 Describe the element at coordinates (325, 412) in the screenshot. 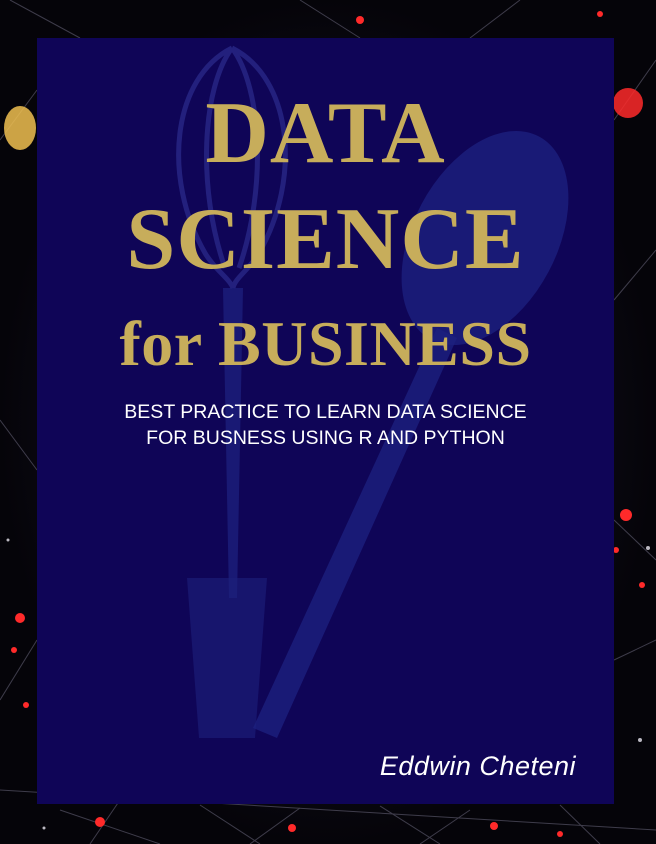

I see `subtitle-line-1: BEST PRACTICE TO LEARN DATA SCIENCE` at that location.